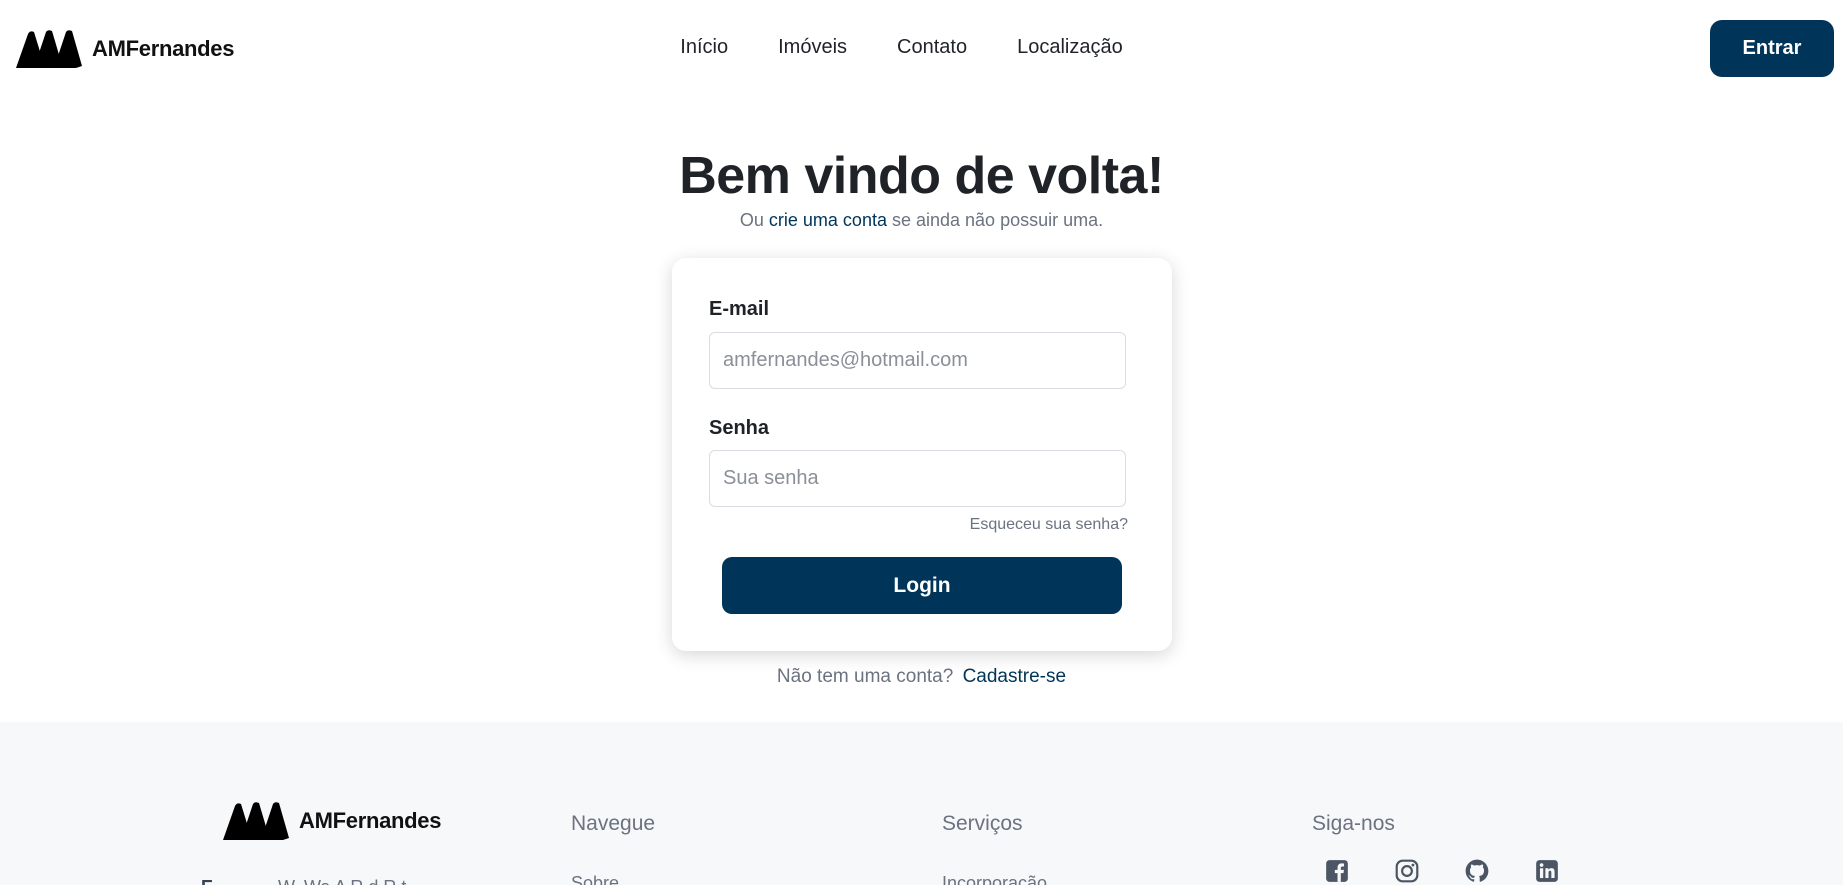 This screenshot has height=885, width=1843. I want to click on subtitle-suffix: se ainda não possuir uma., so click(997, 220).